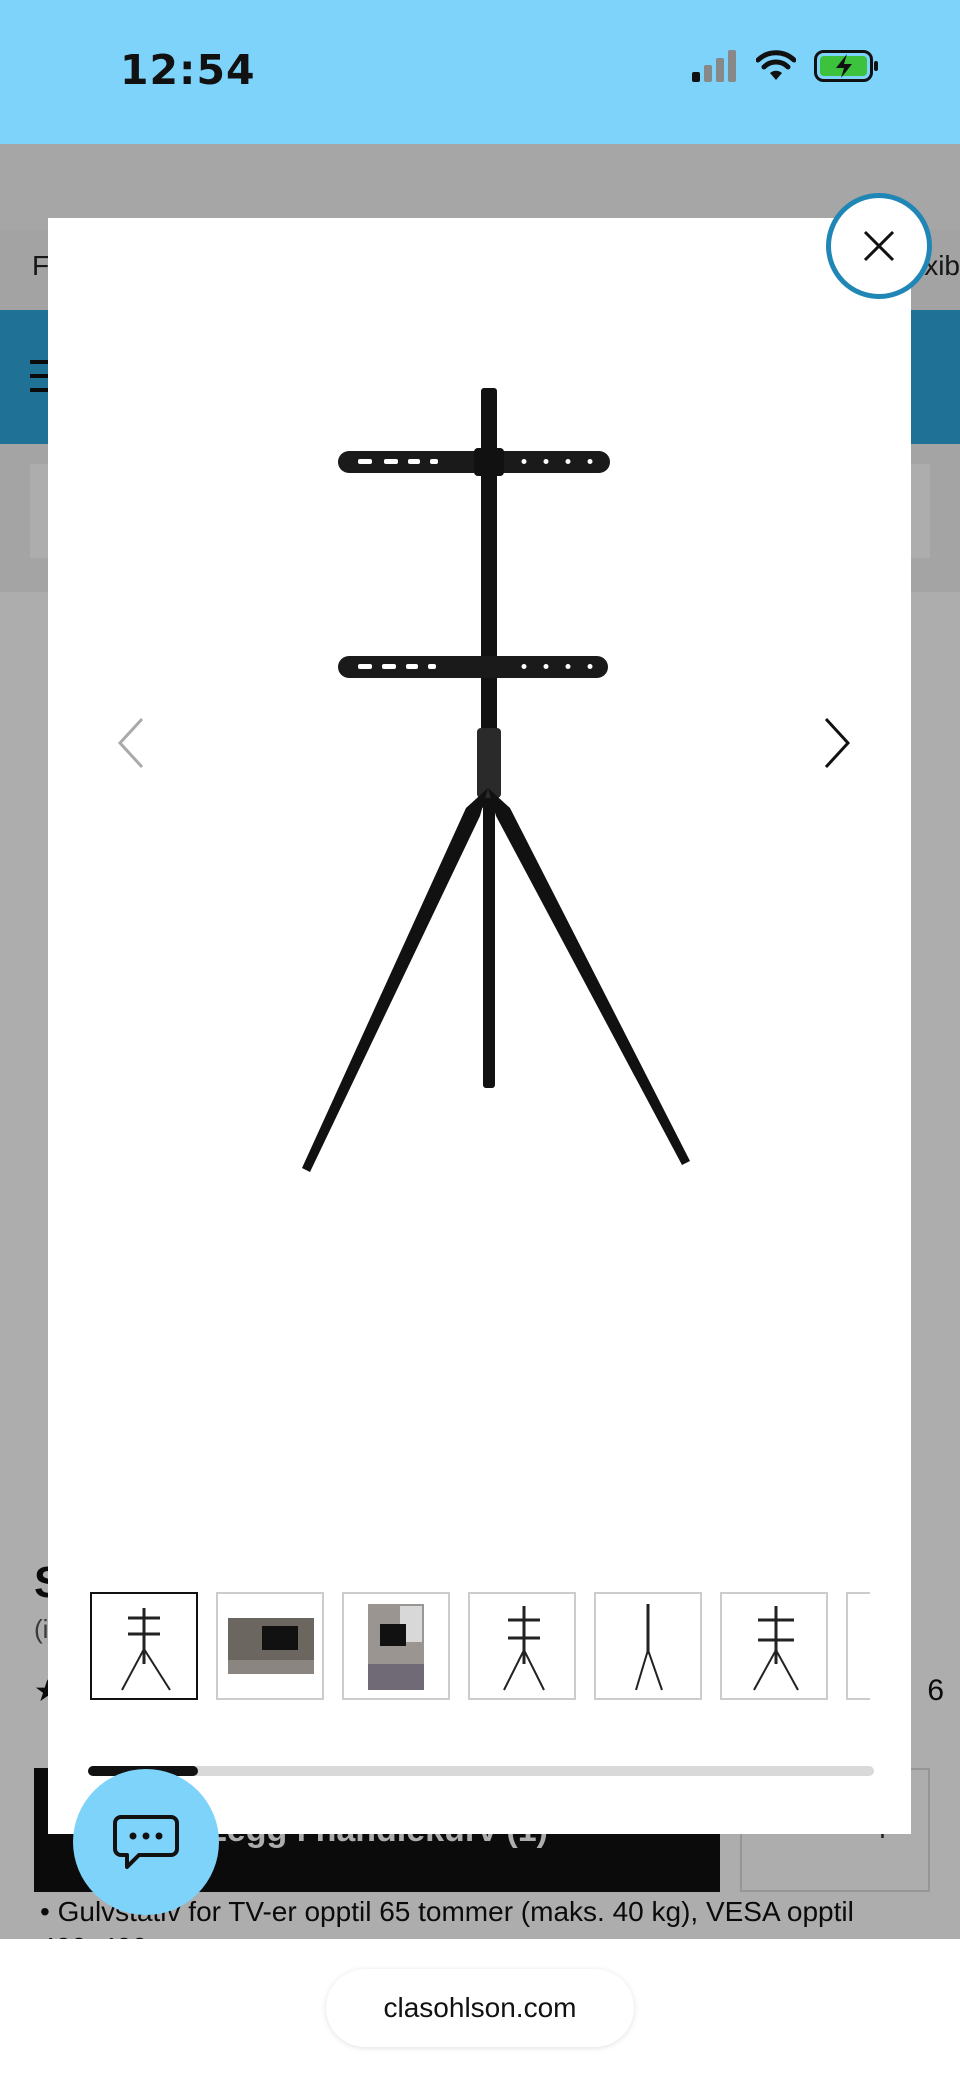  I want to click on signal-icon, so click(714, 66).